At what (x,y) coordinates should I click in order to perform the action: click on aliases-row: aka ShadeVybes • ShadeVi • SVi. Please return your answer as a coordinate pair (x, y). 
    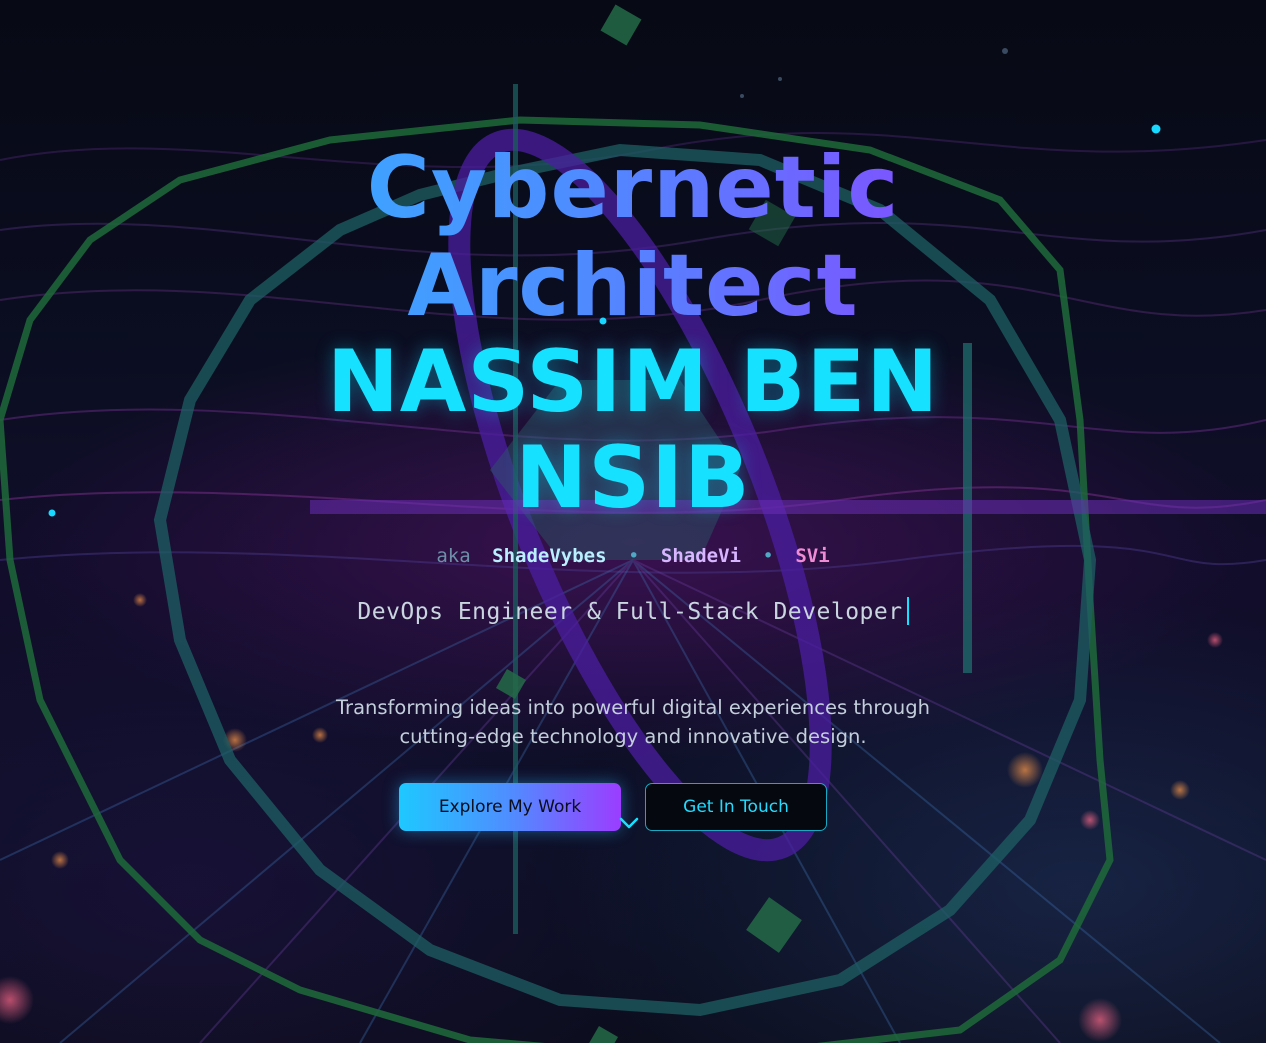
    Looking at the image, I should click on (633, 556).